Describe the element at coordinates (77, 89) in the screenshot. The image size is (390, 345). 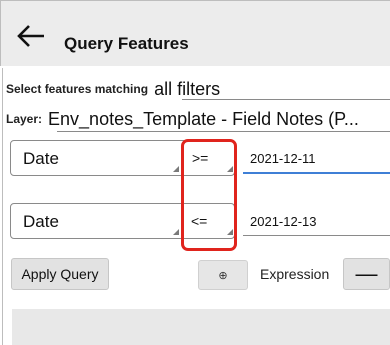
I see `match-label: Select features matching` at that location.